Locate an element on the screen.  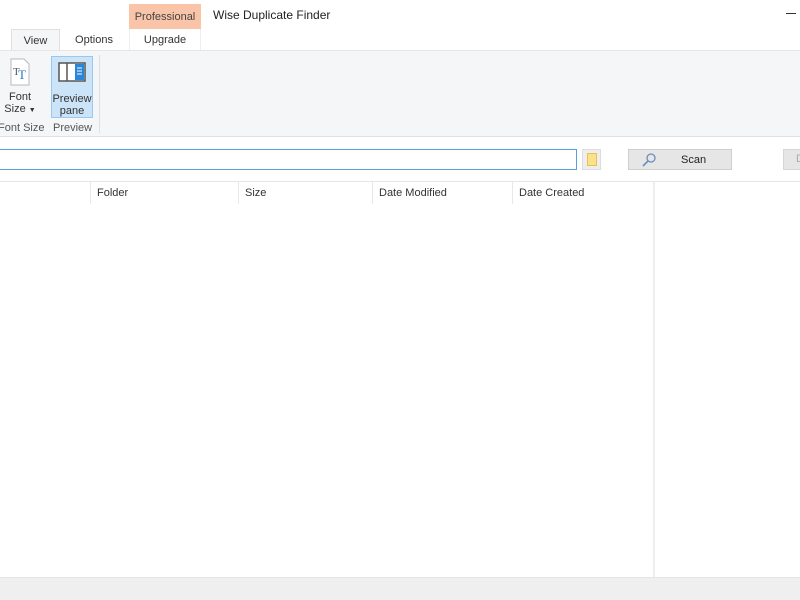
minimize-button is located at coordinates (790, 14).